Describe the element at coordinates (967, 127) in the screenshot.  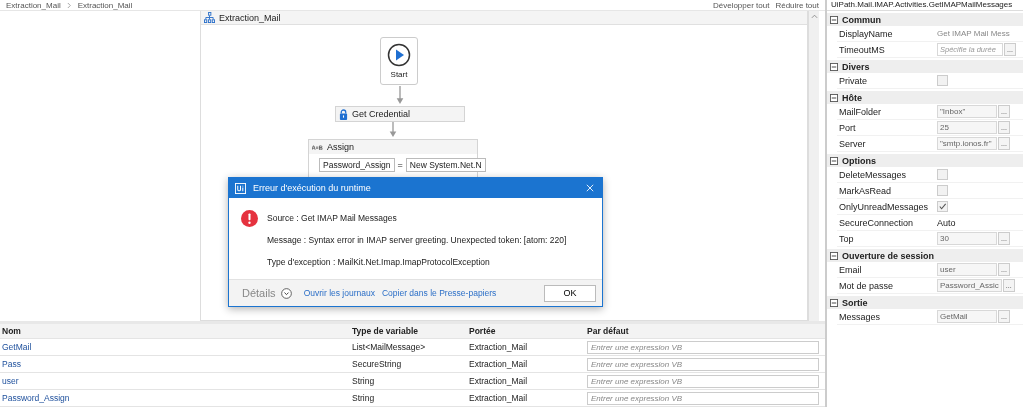
I see `property-field: 25` at that location.